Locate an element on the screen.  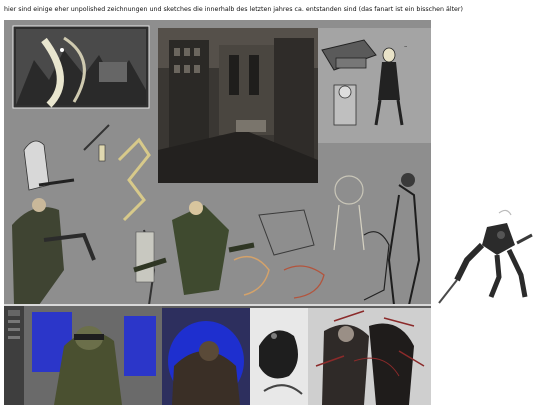
city-illustration is located at coordinates (81, 67).